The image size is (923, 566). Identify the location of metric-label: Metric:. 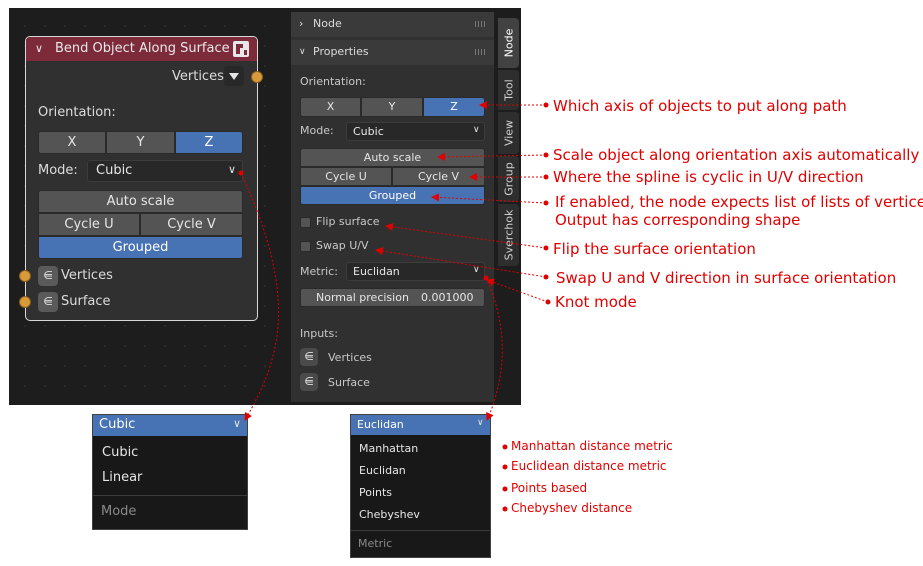
(319, 271).